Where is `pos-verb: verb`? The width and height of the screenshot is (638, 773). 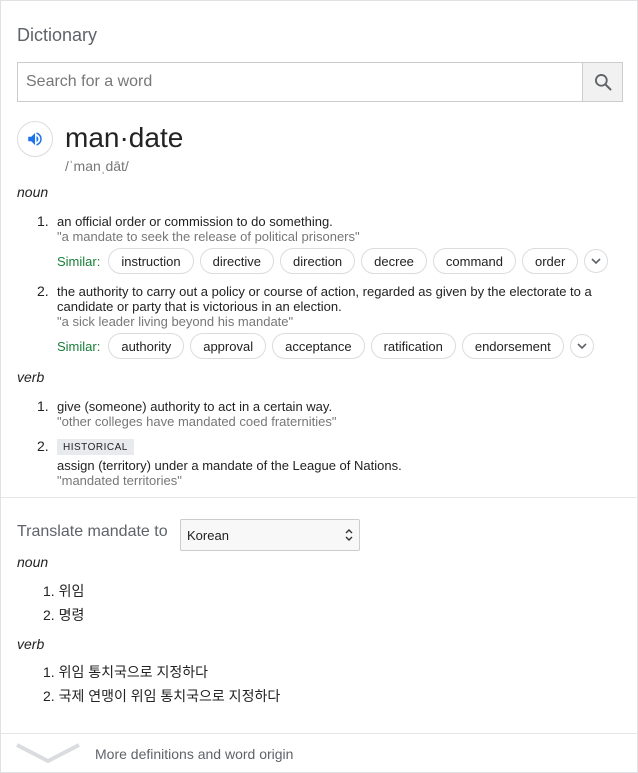 pos-verb: verb is located at coordinates (31, 377).